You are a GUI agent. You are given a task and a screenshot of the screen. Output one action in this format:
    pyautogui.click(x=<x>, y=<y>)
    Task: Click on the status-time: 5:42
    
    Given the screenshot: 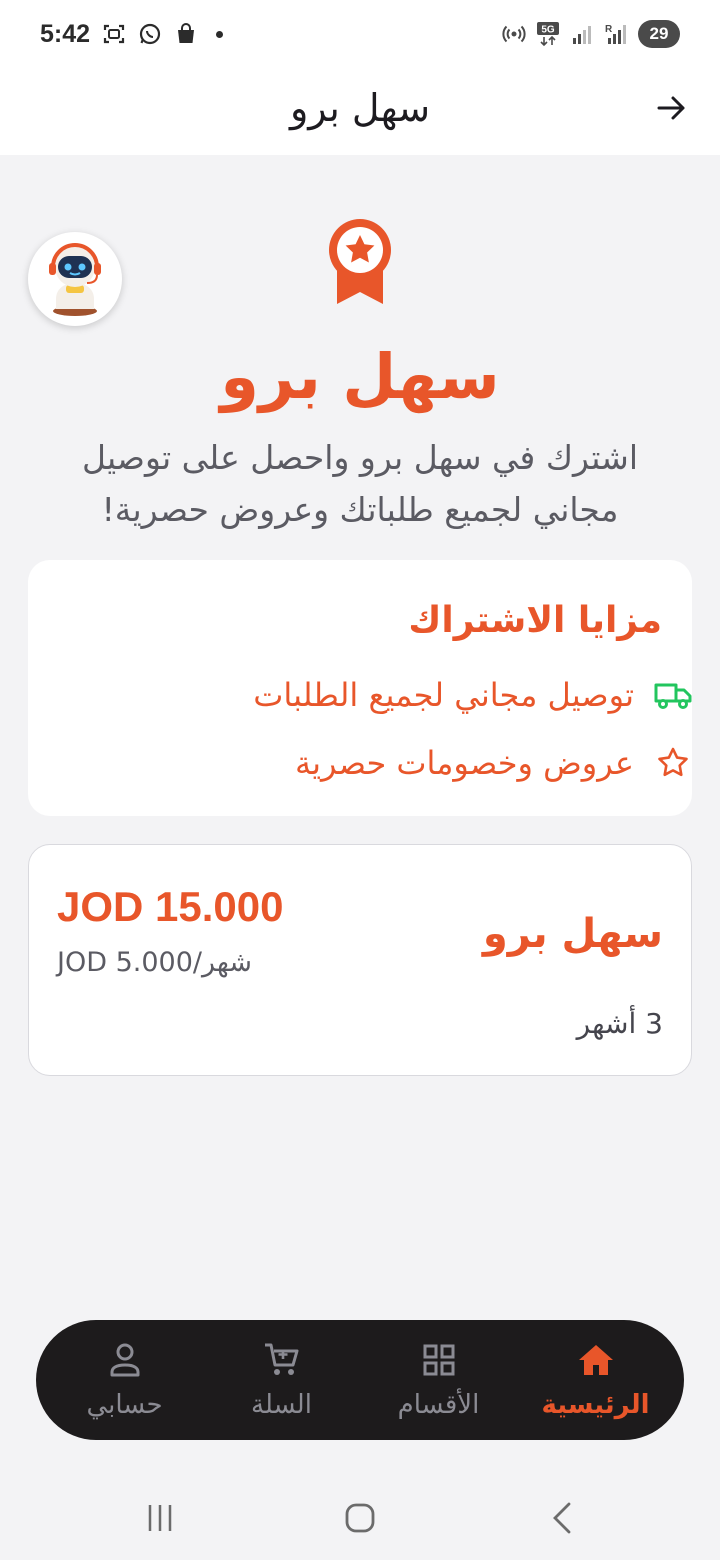 What is the action you would take?
    pyautogui.click(x=65, y=33)
    